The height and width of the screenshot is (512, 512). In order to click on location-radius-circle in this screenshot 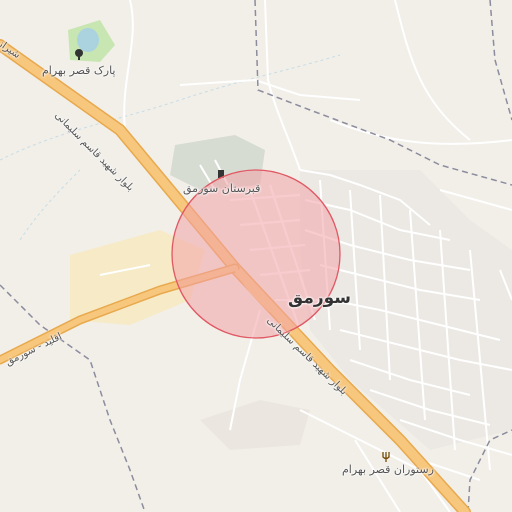, I will do `click(256, 254)`.